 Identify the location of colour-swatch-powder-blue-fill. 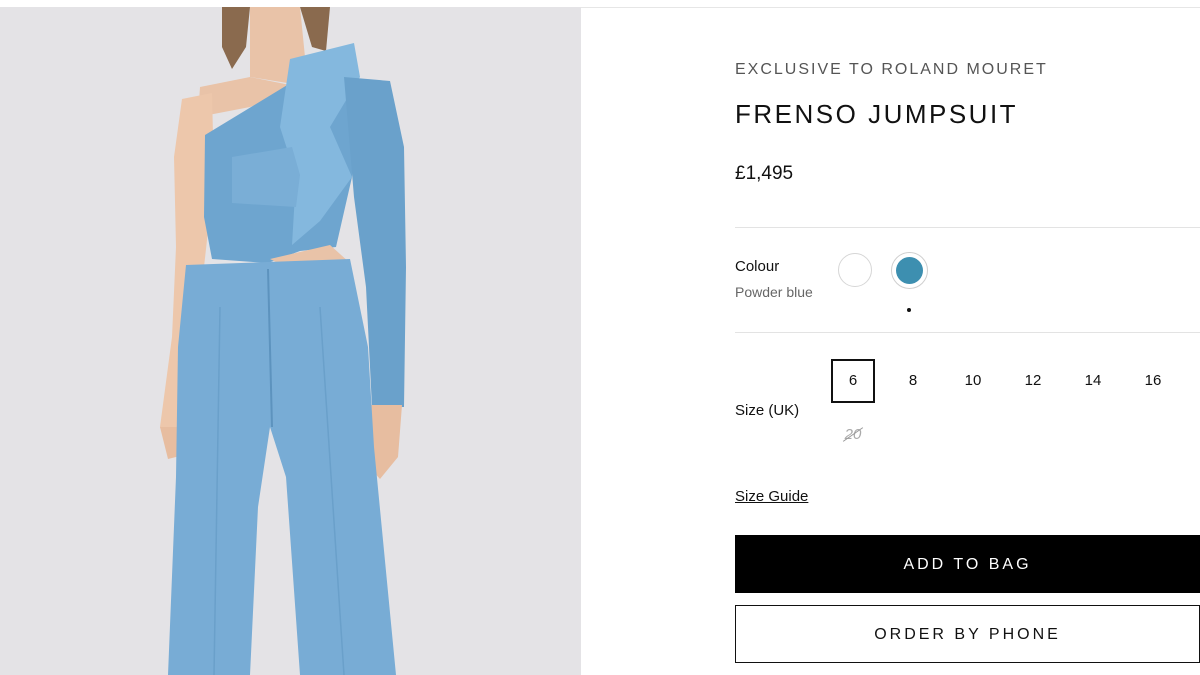
(909, 270).